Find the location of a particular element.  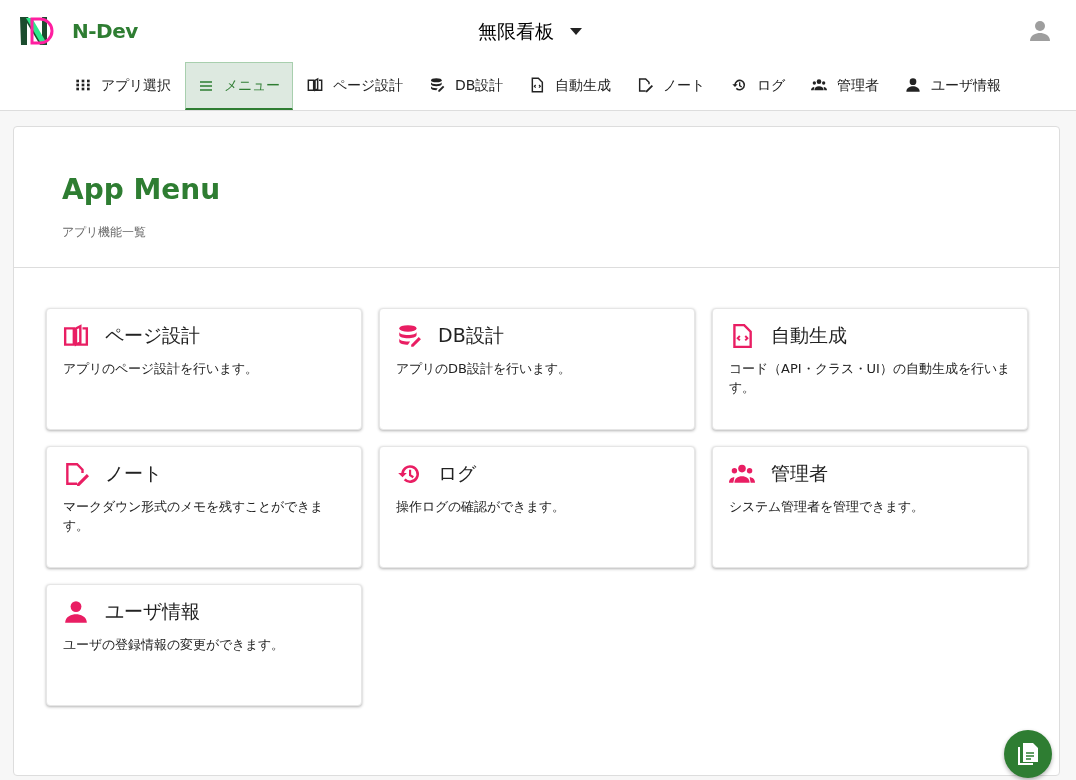

card-description: 操作ログの確認ができます。 is located at coordinates (481, 506).